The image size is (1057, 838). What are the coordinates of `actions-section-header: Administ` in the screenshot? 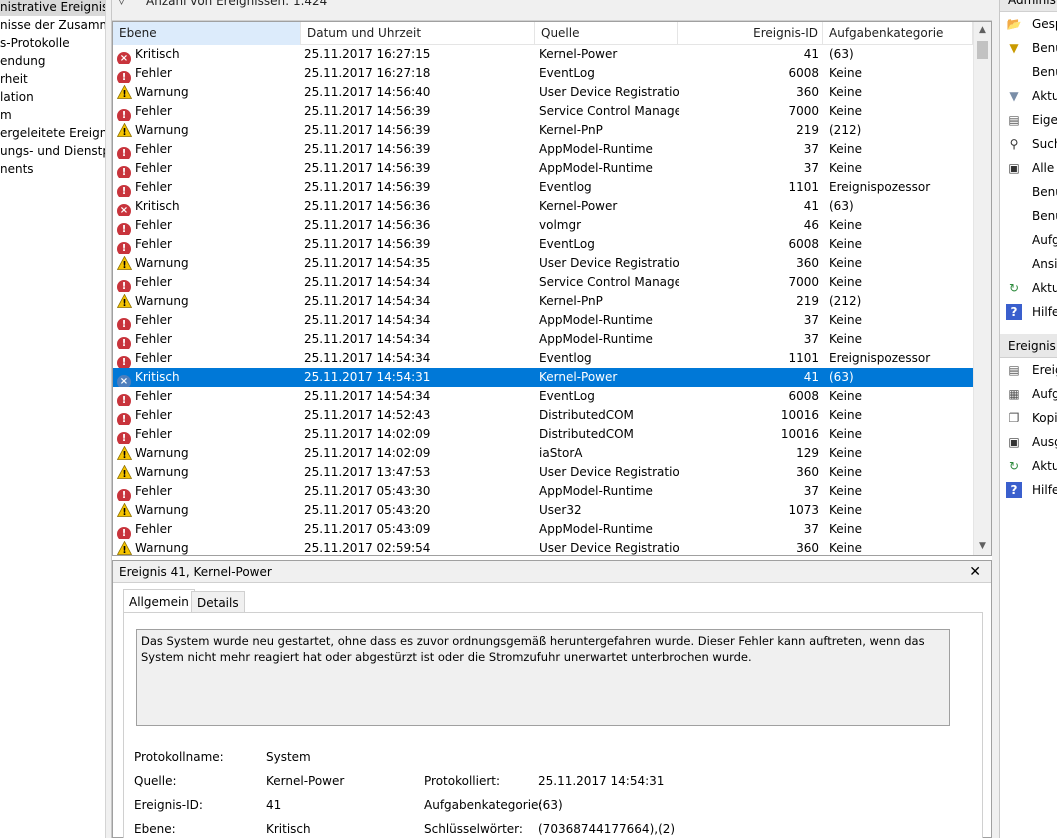 It's located at (1028, 6).